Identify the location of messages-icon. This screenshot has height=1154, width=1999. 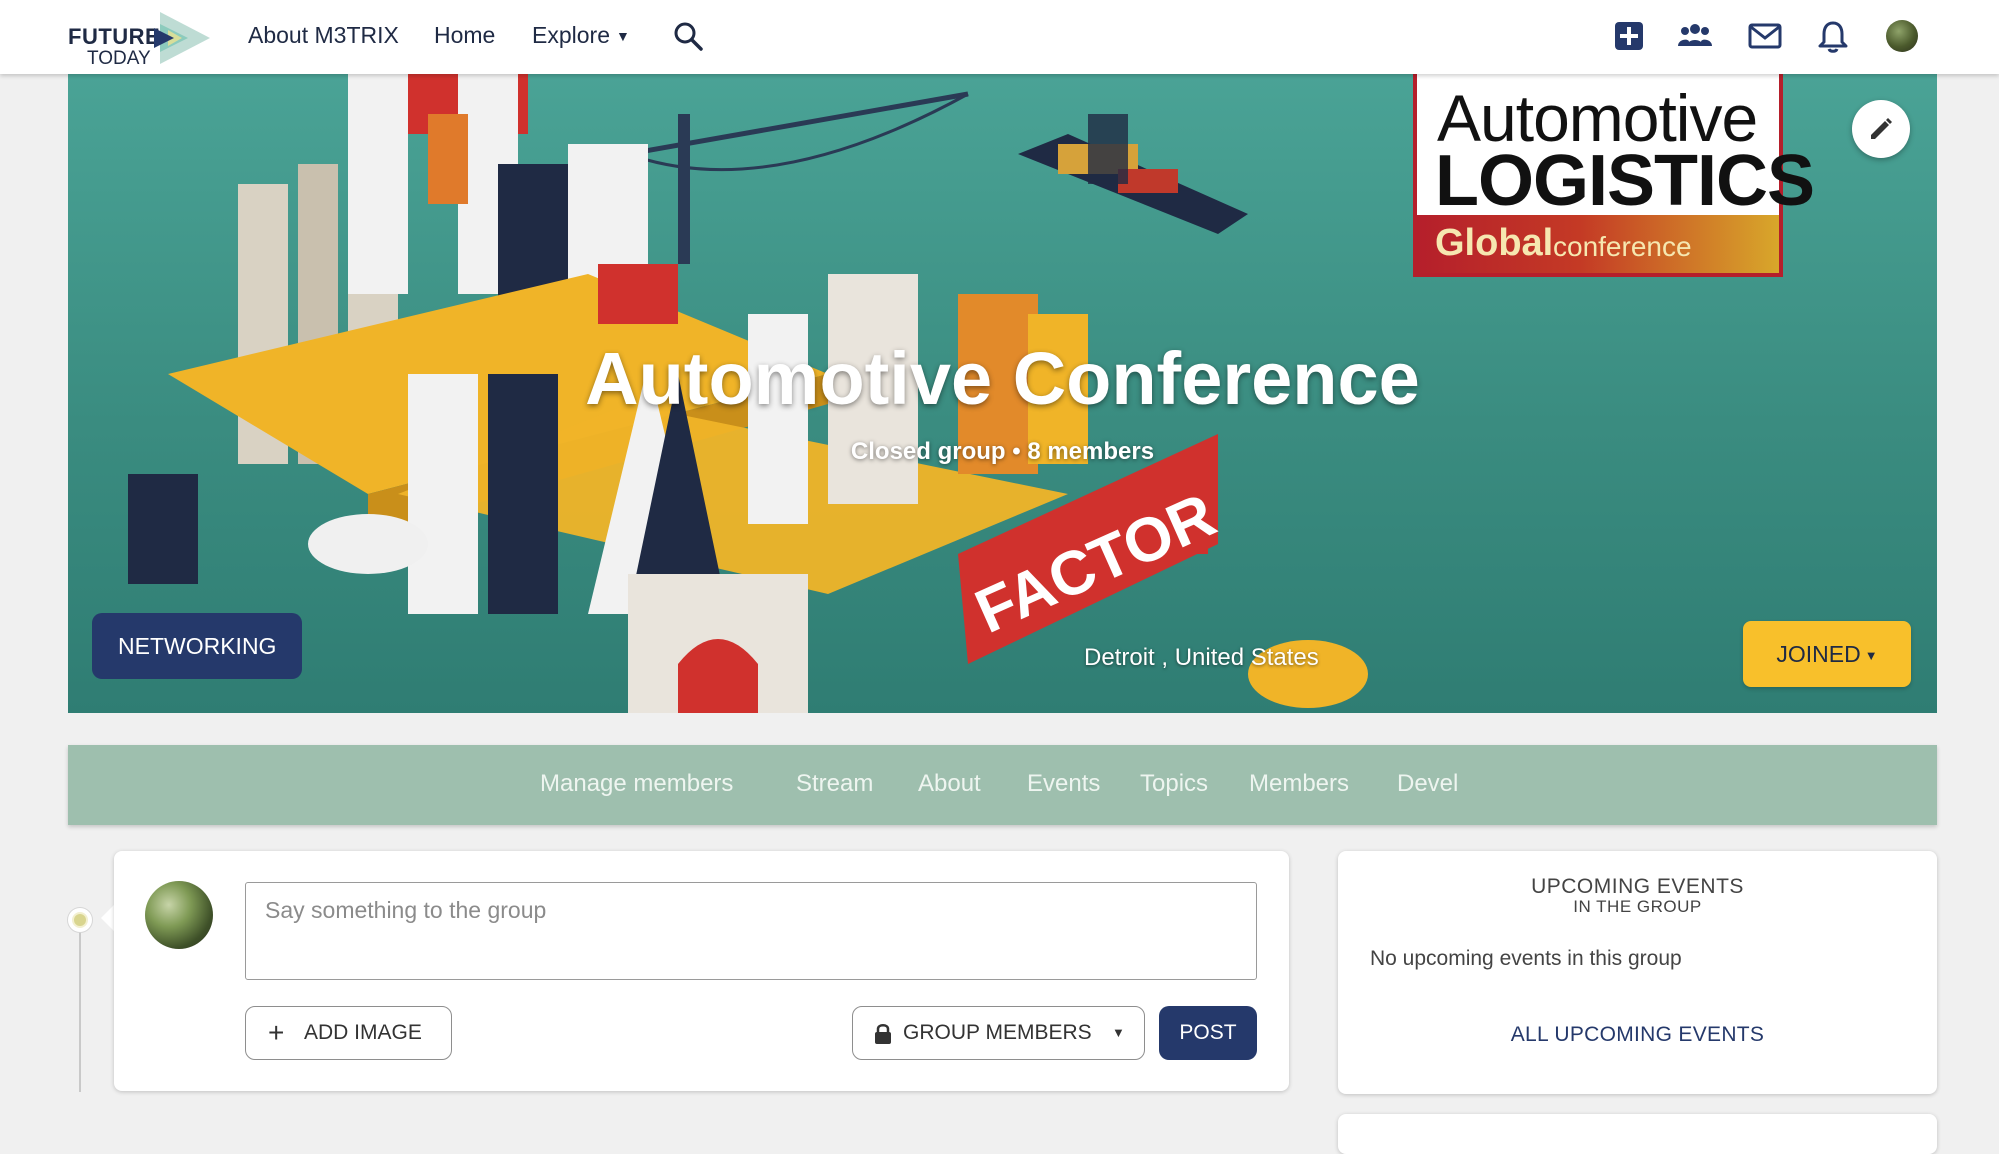
(1765, 36).